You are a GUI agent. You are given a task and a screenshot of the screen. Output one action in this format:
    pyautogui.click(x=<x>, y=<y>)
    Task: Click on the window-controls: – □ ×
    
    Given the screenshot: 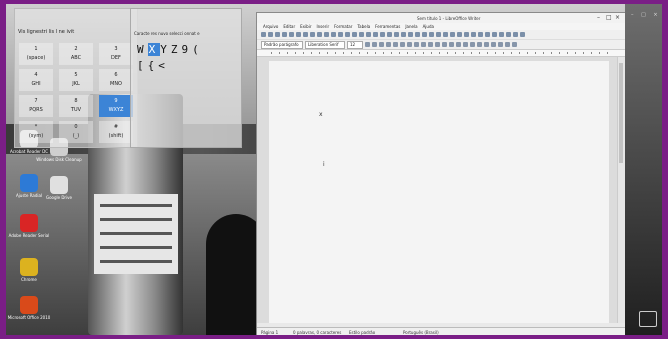 What is the action you would take?
    pyautogui.click(x=646, y=15)
    